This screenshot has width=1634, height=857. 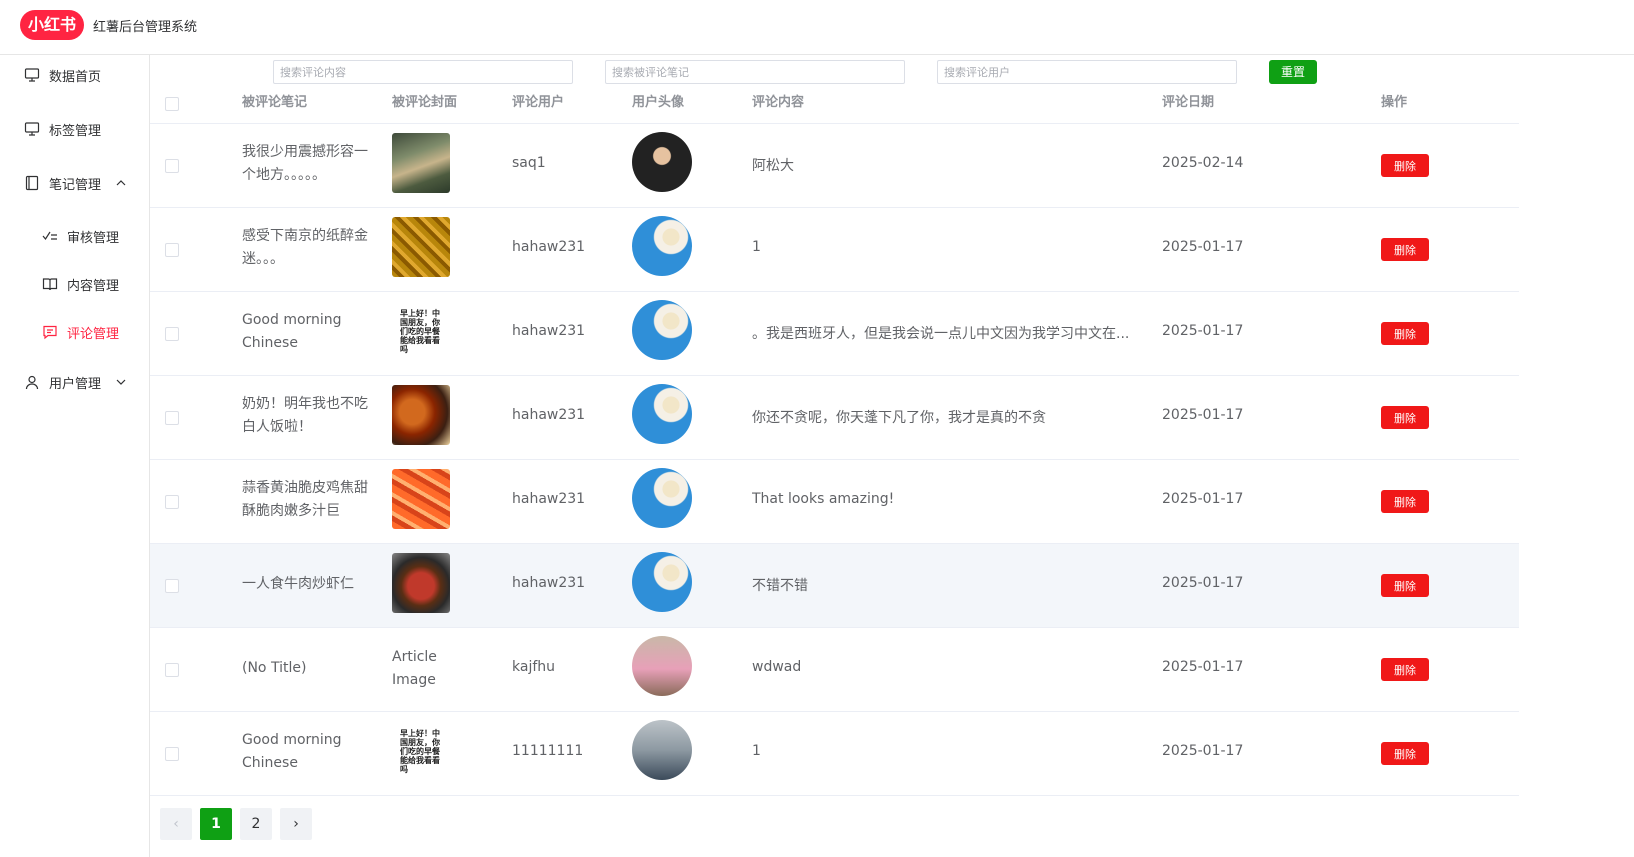 I want to click on search-note-input, so click(x=755, y=72).